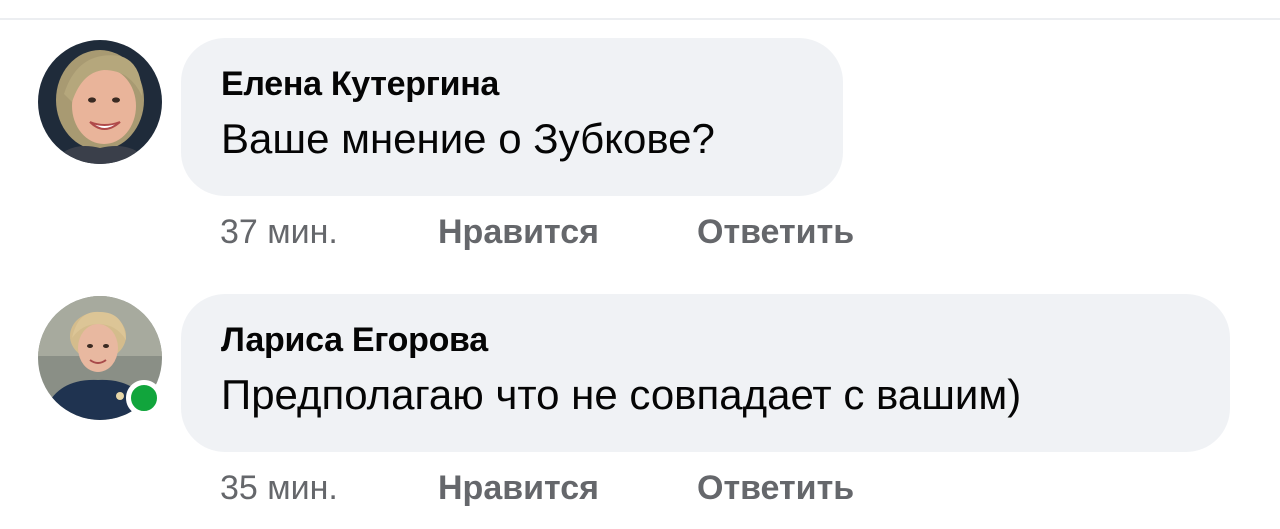 This screenshot has width=1280, height=529. Describe the element at coordinates (705, 340) in the screenshot. I see `comment-author: Лариса Егорова` at that location.